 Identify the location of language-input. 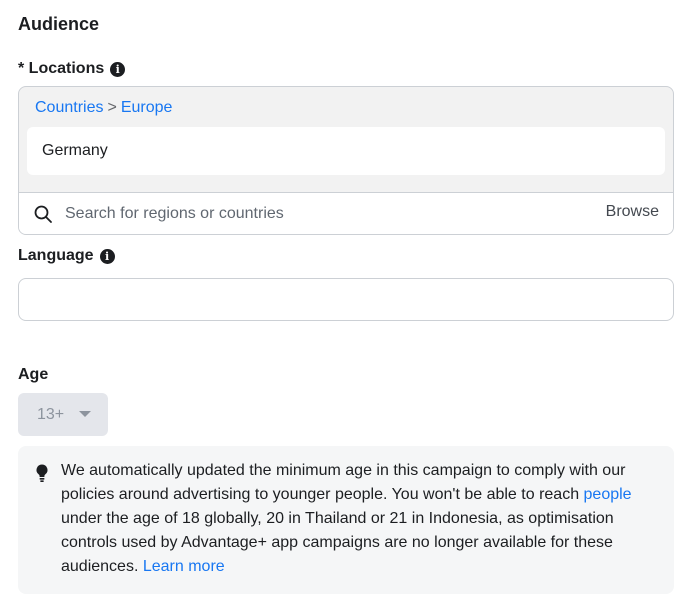
(346, 299).